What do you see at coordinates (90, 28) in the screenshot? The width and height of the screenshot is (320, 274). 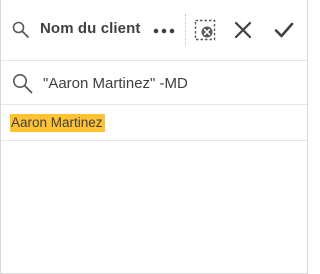 I see `field-title: Nom du client` at bounding box center [90, 28].